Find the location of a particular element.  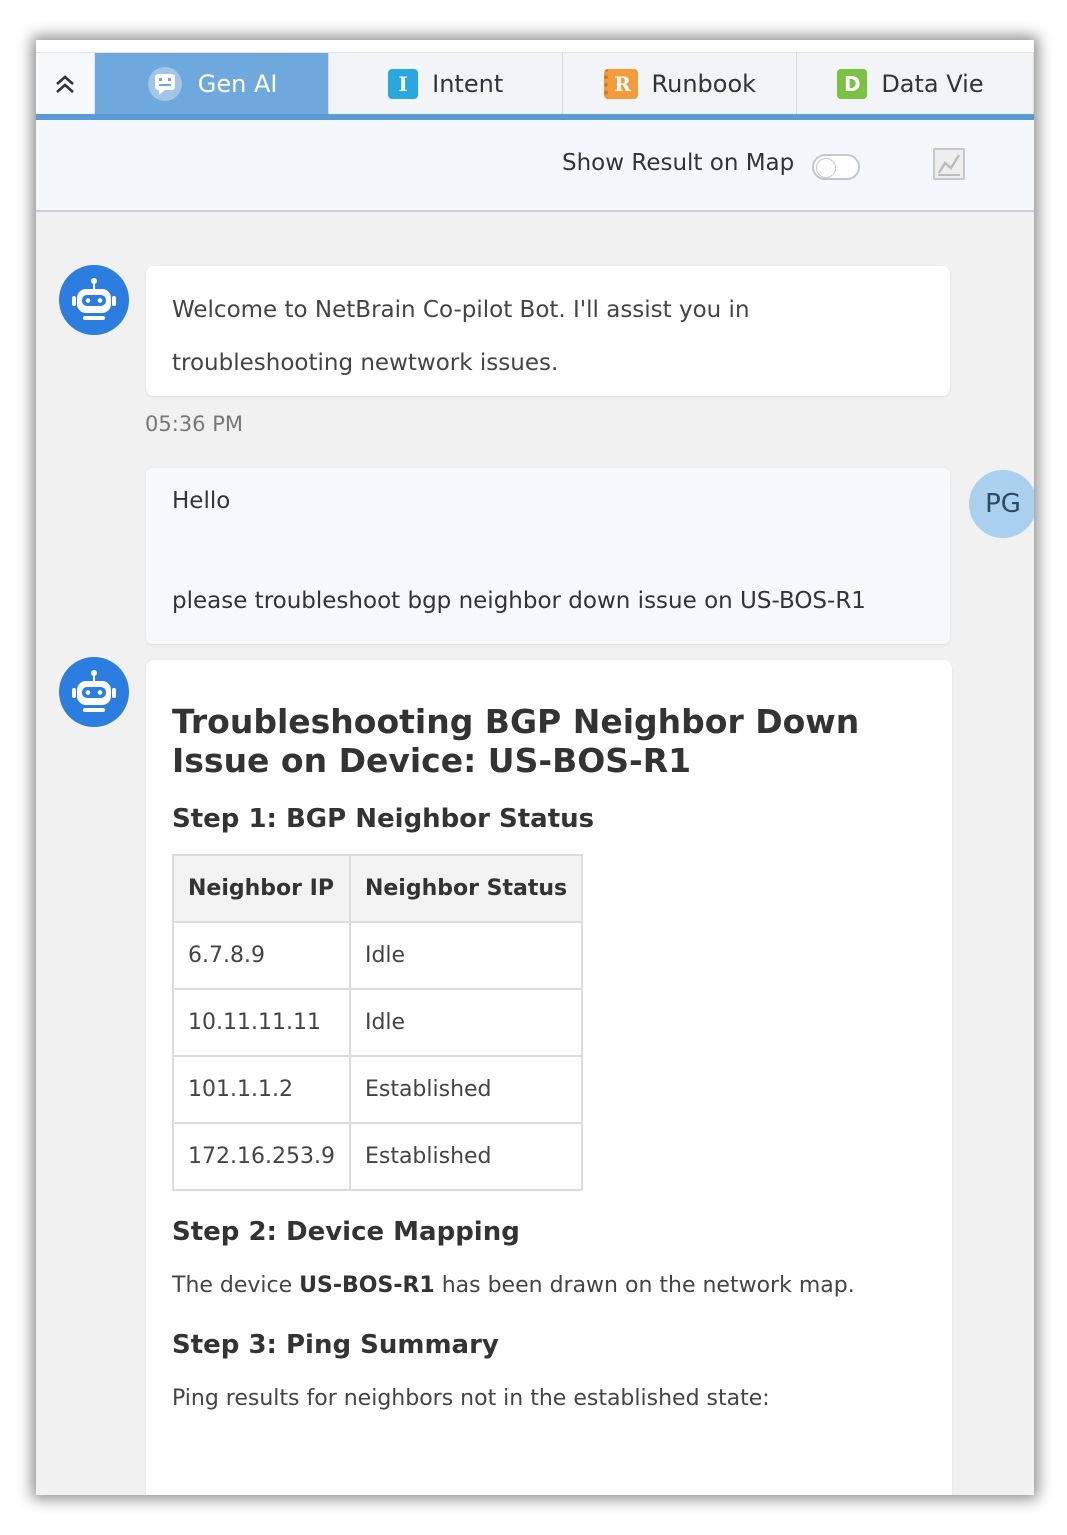

table-row: 101.1.1.2 Established is located at coordinates (378, 1089).